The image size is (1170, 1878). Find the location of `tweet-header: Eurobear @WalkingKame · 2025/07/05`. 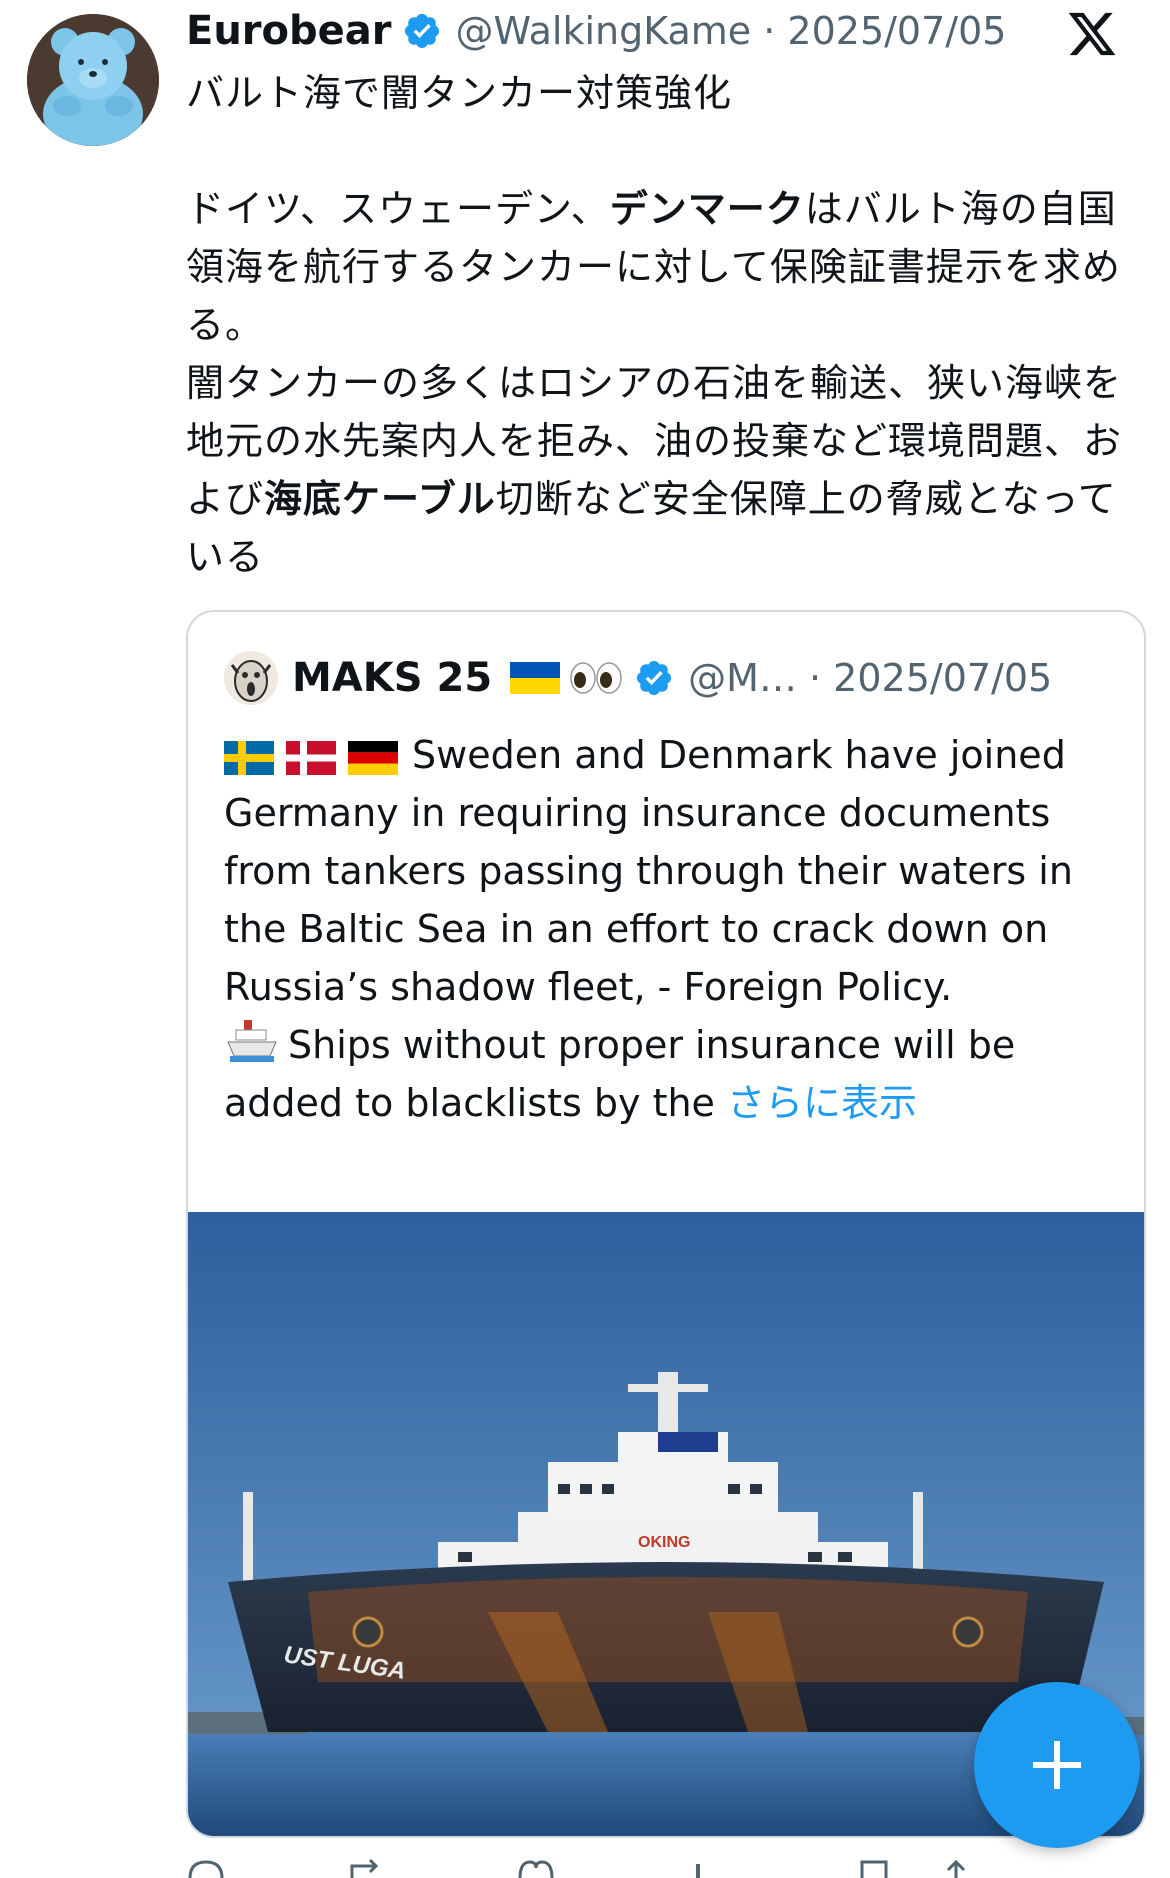

tweet-header: Eurobear @WalkingKame · 2025/07/05 is located at coordinates (678, 31).